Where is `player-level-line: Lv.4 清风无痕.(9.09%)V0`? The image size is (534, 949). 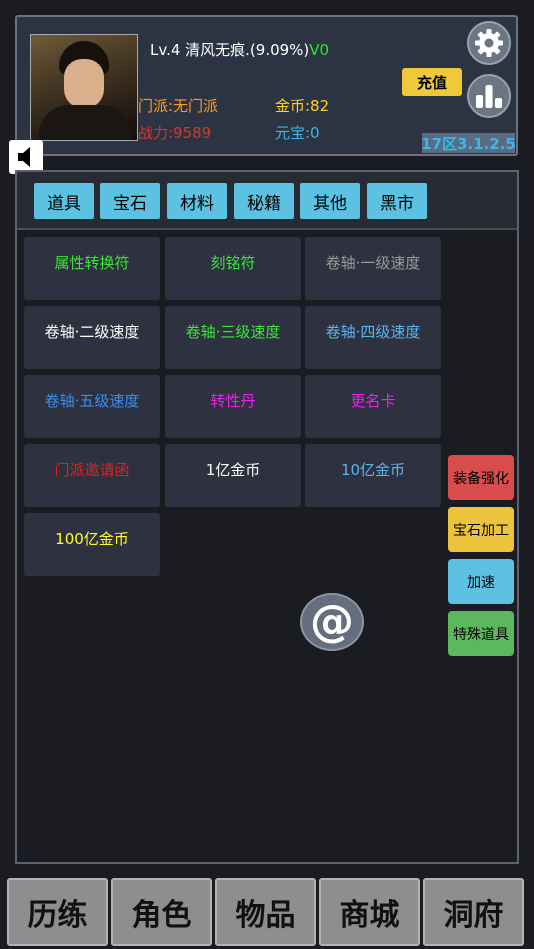 player-level-line: Lv.4 清风无痕.(9.09%)V0 is located at coordinates (239, 49).